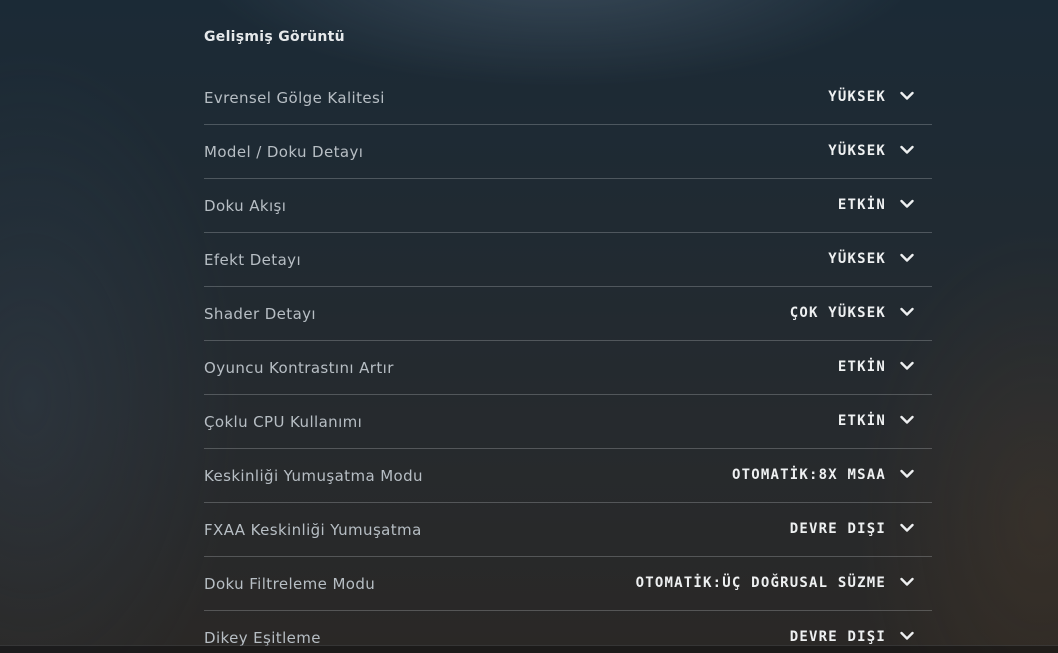  I want to click on setting-label: Model / Doku Detayı, so click(284, 152).